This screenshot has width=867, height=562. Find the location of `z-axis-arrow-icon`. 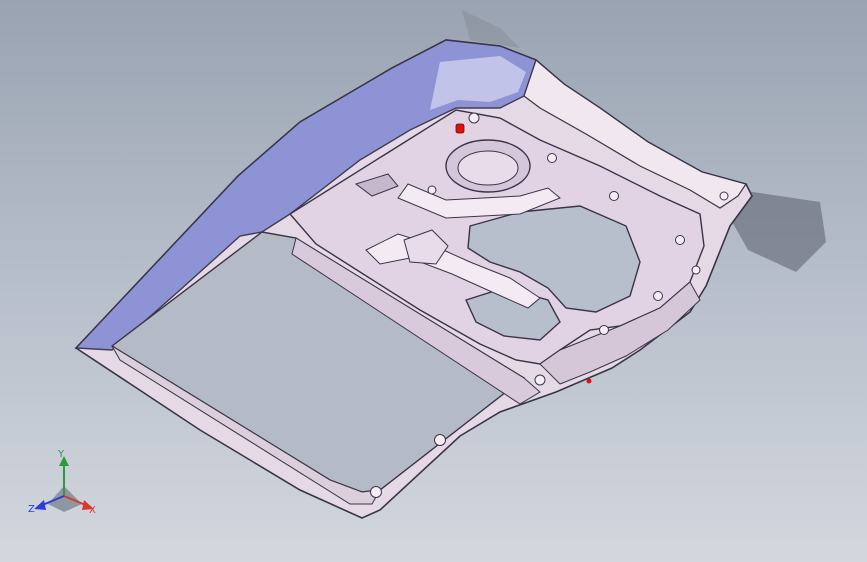

z-axis-arrow-icon is located at coordinates (40, 505).